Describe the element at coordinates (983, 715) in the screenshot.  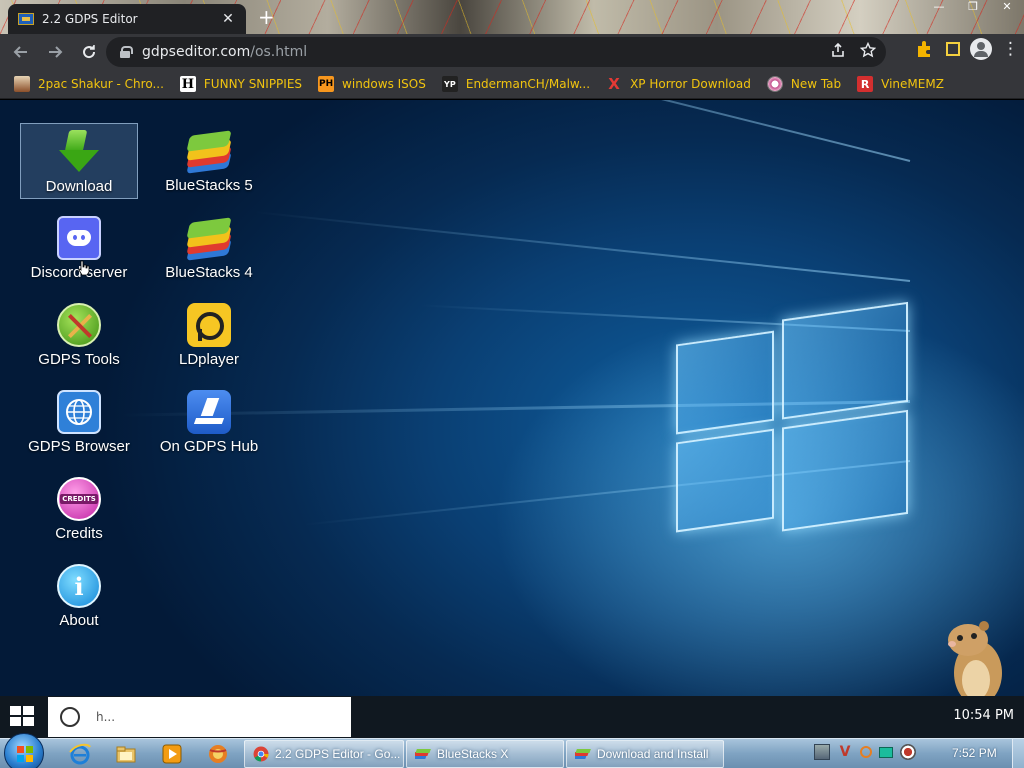
I see `web-os-clock: 10:54 PM` at that location.